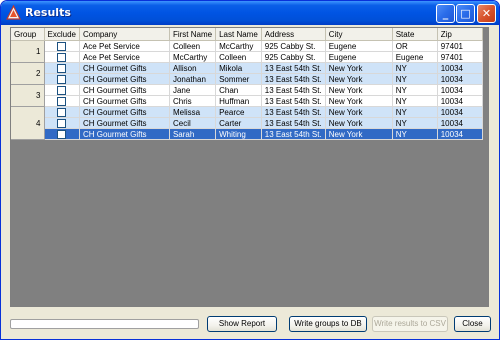  Describe the element at coordinates (193, 112) in the screenshot. I see `cell-first: Melissa` at that location.